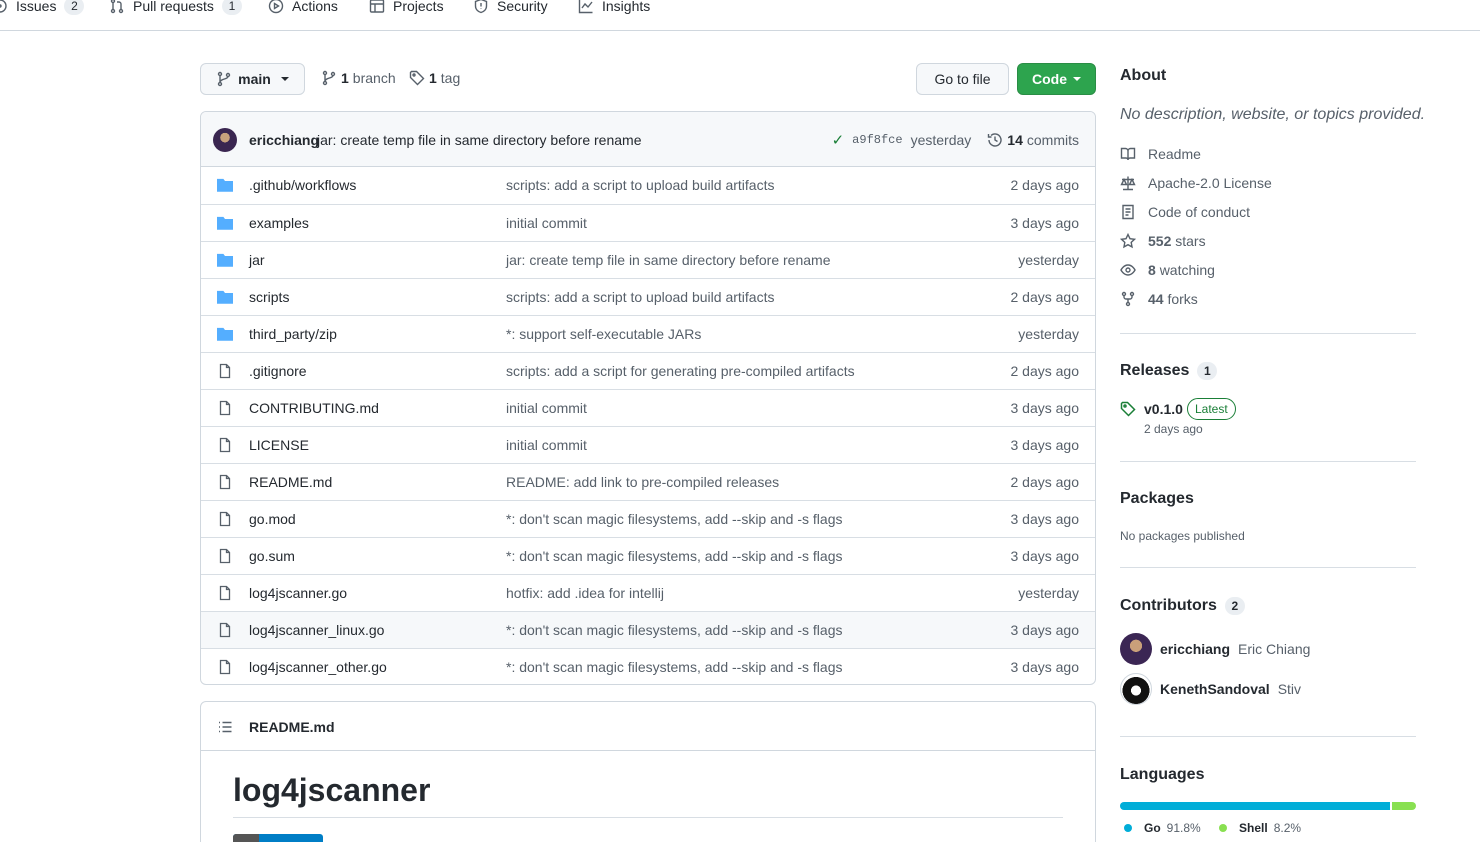  I want to click on tab-pull-requests-count: 1, so click(231, 7).